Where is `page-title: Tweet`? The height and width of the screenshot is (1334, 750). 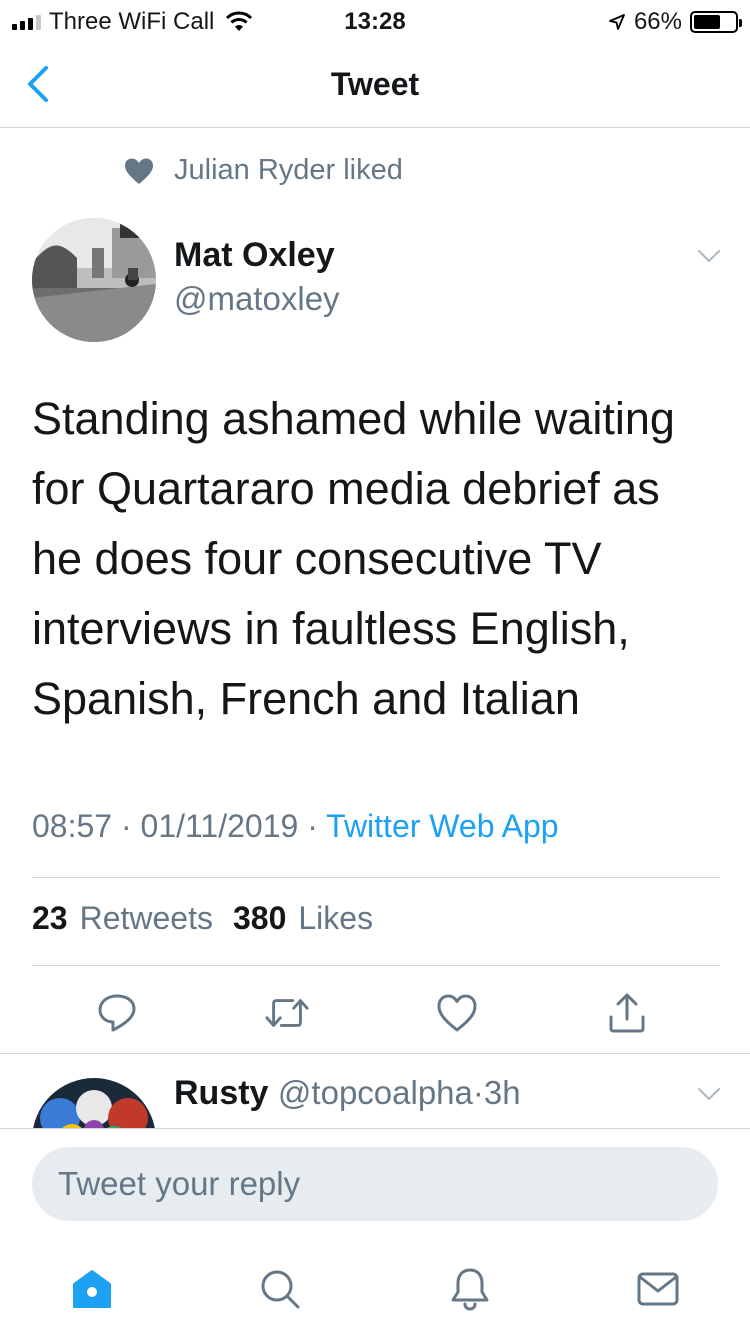
page-title: Tweet is located at coordinates (375, 84).